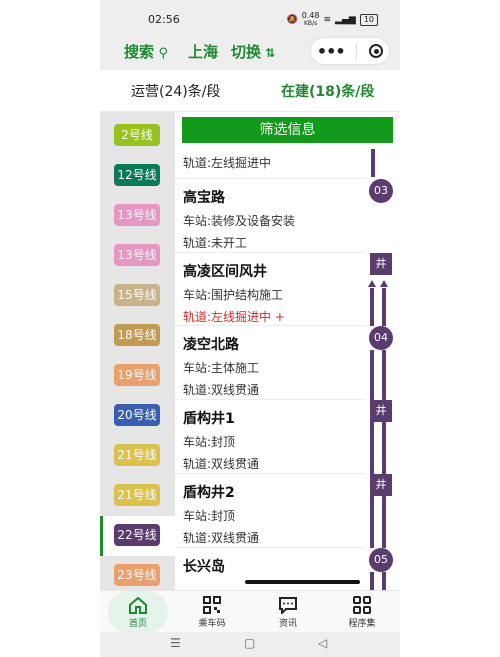  Describe the element at coordinates (137, 624) in the screenshot. I see `tab-label: 首页` at that location.